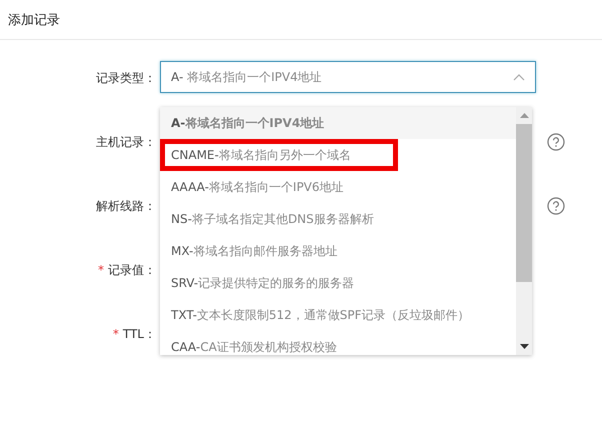 This screenshot has width=602, height=421. Describe the element at coordinates (34, 20) in the screenshot. I see `dialog-title: 添加记录` at that location.